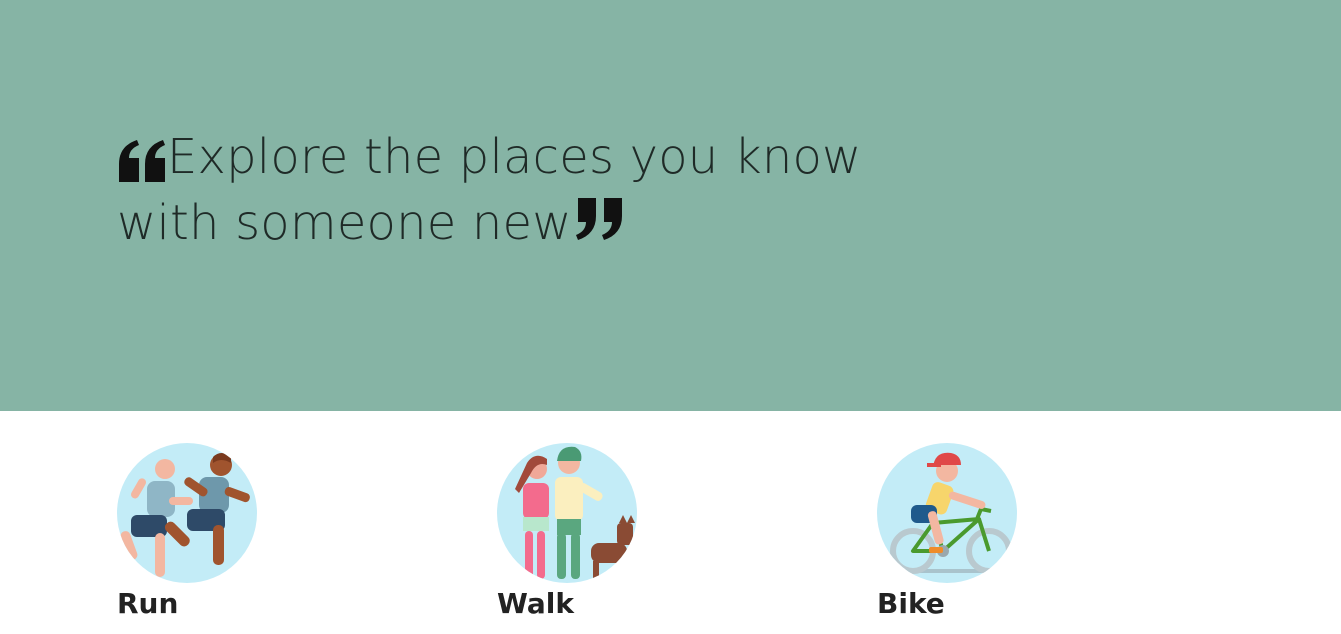  I want to click on activity-bike: Bike, so click(957, 532).